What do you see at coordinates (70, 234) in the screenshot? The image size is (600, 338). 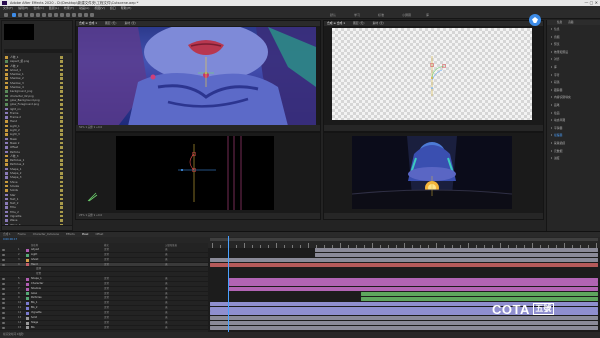 I see `timeline-tab: Effects` at bounding box center [70, 234].